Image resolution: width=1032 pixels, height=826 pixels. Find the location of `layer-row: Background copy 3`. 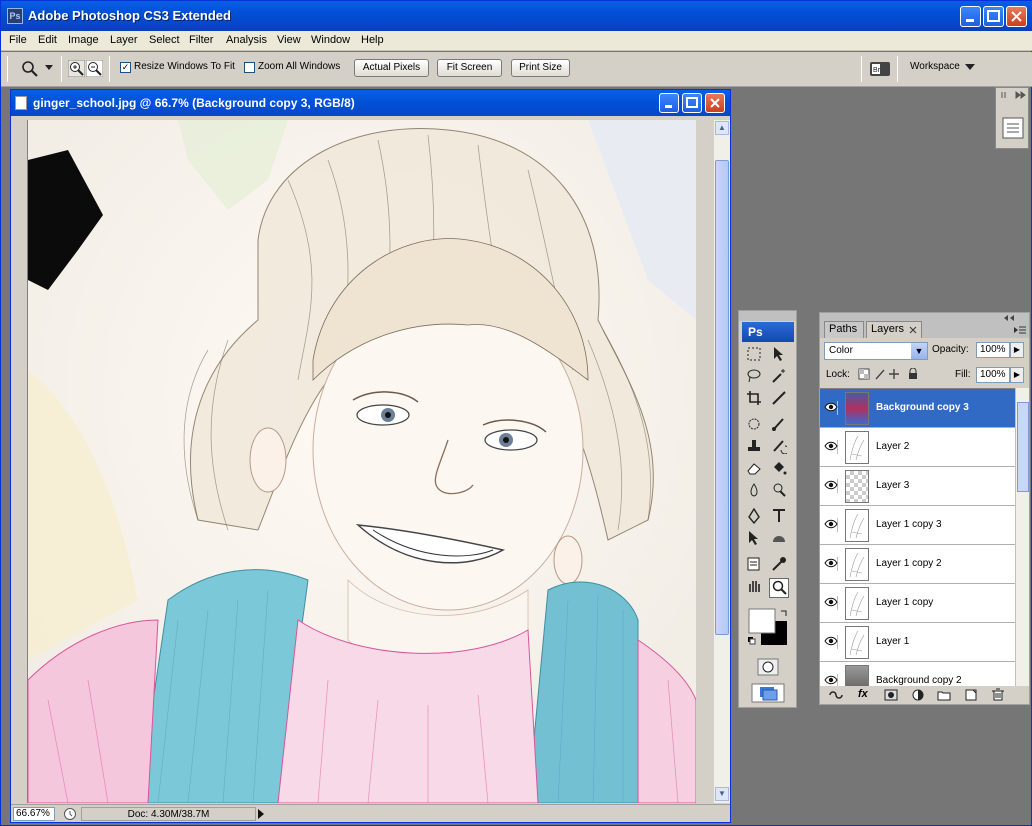

layer-row: Background copy 3 is located at coordinates (917, 408).